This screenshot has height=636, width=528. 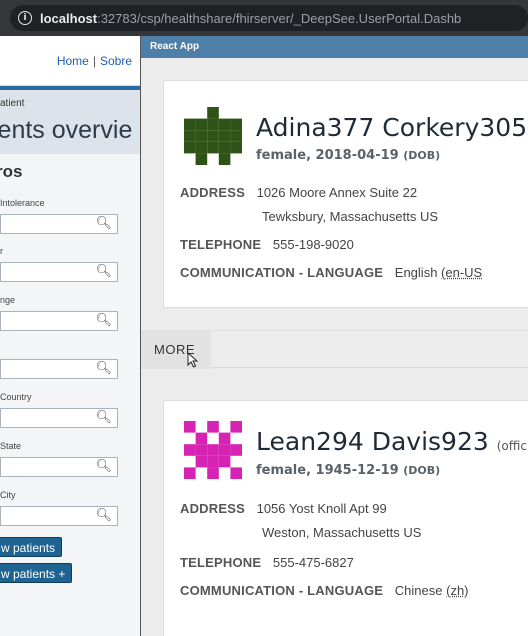 I want to click on language-row: COMMUNICATION - LANGUAGE Chinese (zh), so click(x=324, y=590).